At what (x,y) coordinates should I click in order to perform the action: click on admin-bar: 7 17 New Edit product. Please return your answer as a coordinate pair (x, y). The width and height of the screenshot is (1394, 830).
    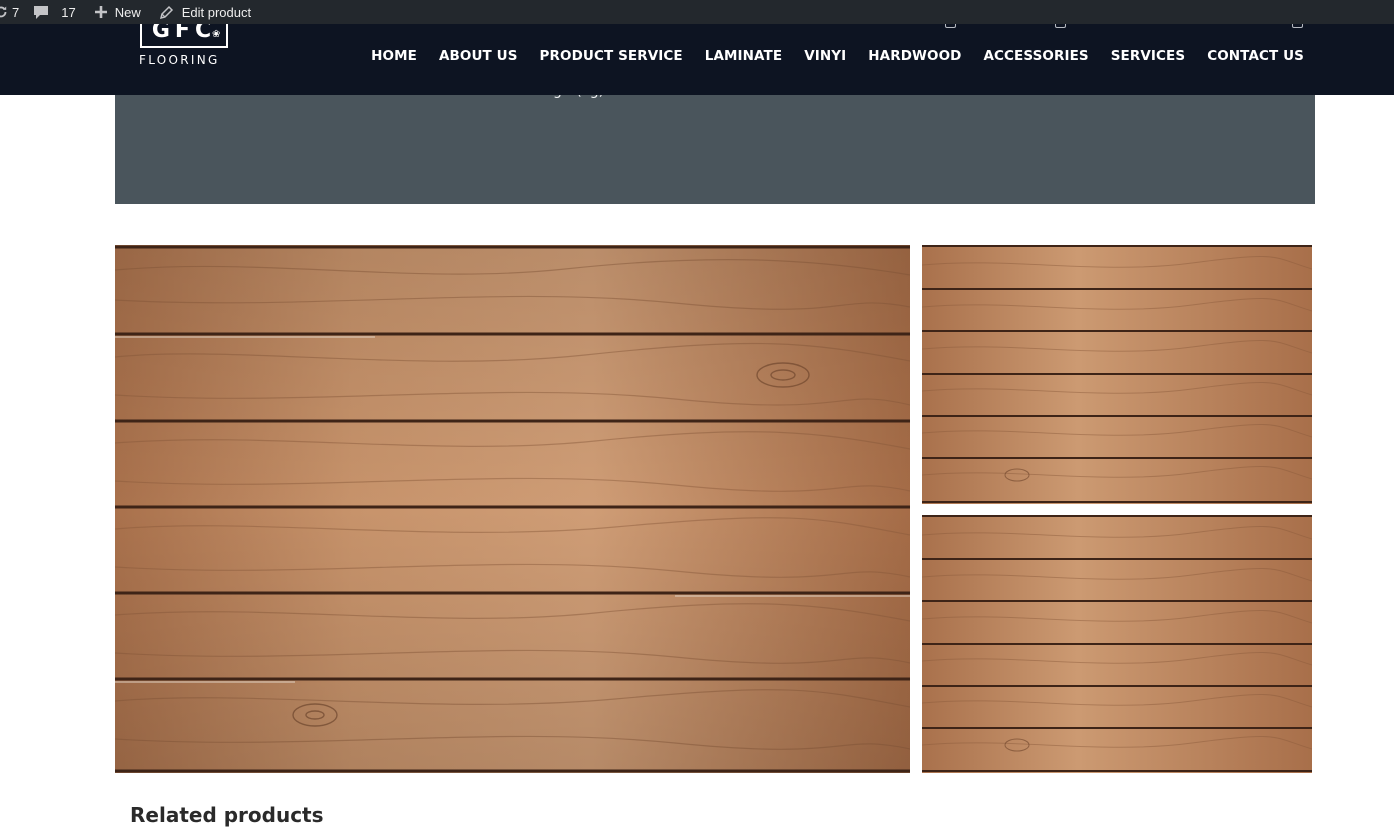
    Looking at the image, I should click on (697, 12).